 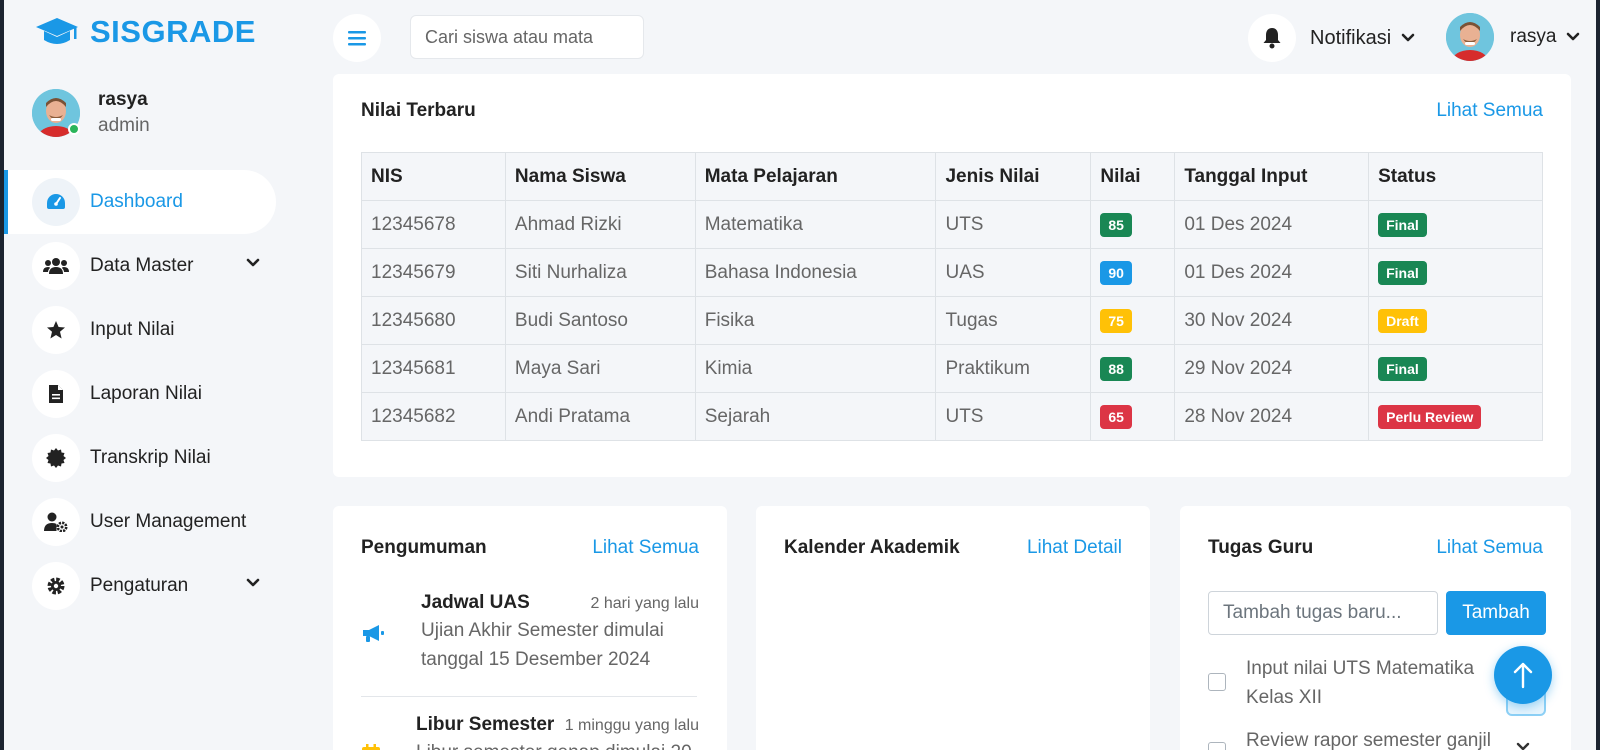 What do you see at coordinates (123, 99) in the screenshot?
I see `sidebar-user-name: rasya` at bounding box center [123, 99].